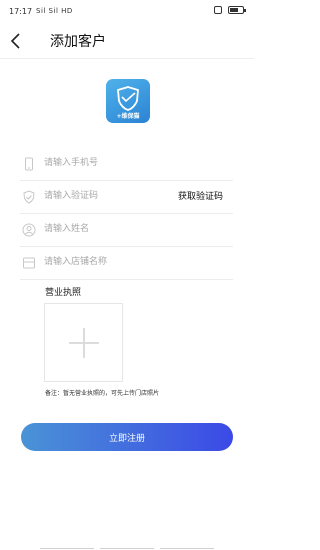  I want to click on license-title: 营业执照, so click(63, 293).